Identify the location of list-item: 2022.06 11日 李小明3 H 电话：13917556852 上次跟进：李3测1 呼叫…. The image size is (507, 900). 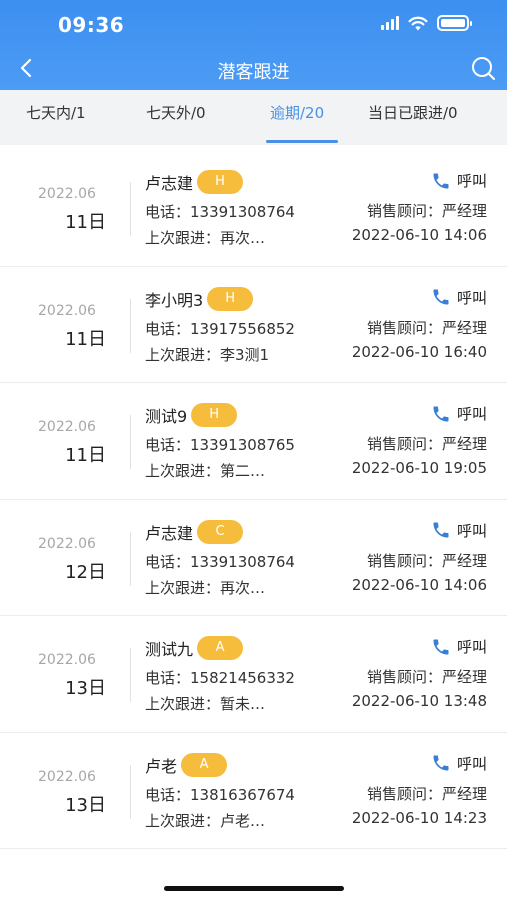
(253, 325).